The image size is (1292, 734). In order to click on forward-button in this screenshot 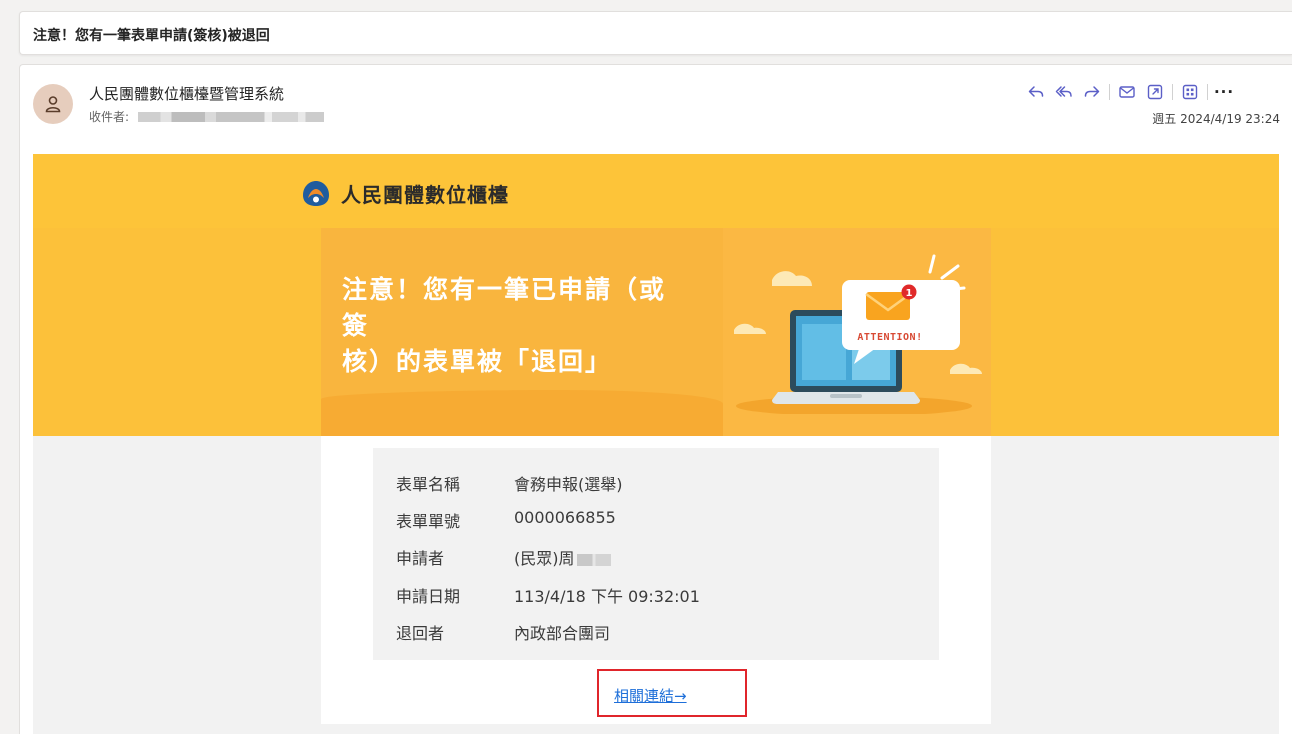, I will do `click(1092, 92)`.